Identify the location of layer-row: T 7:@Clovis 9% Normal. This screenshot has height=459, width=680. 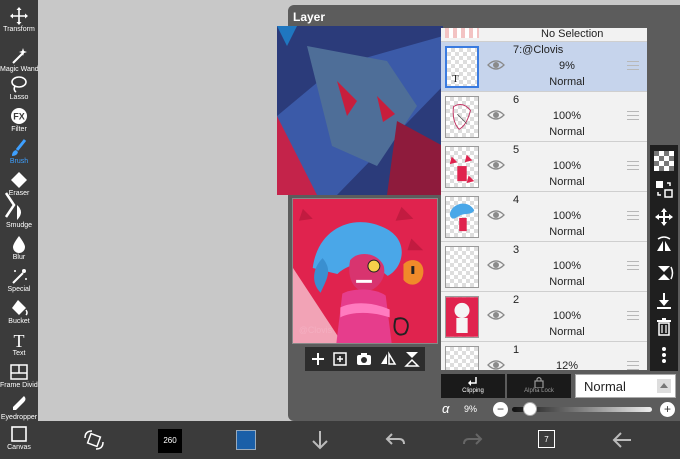
(544, 67).